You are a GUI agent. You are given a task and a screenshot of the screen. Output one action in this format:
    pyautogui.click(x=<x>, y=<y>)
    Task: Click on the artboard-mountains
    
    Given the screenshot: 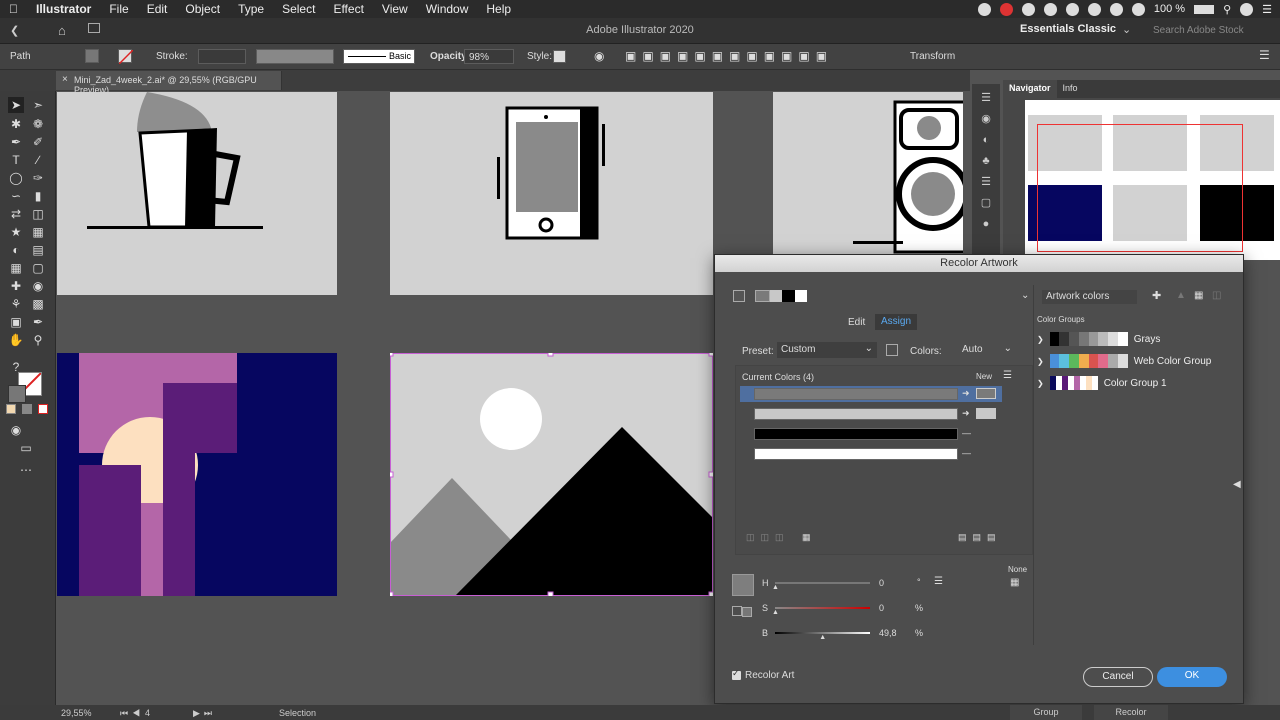 What is the action you would take?
    pyautogui.click(x=551, y=474)
    